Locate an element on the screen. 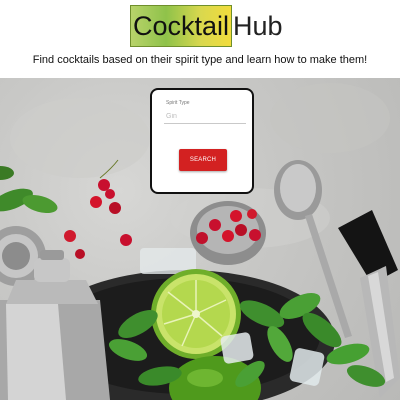 The image size is (400, 400). app-logo: Cocktail Hub is located at coordinates (206, 26).